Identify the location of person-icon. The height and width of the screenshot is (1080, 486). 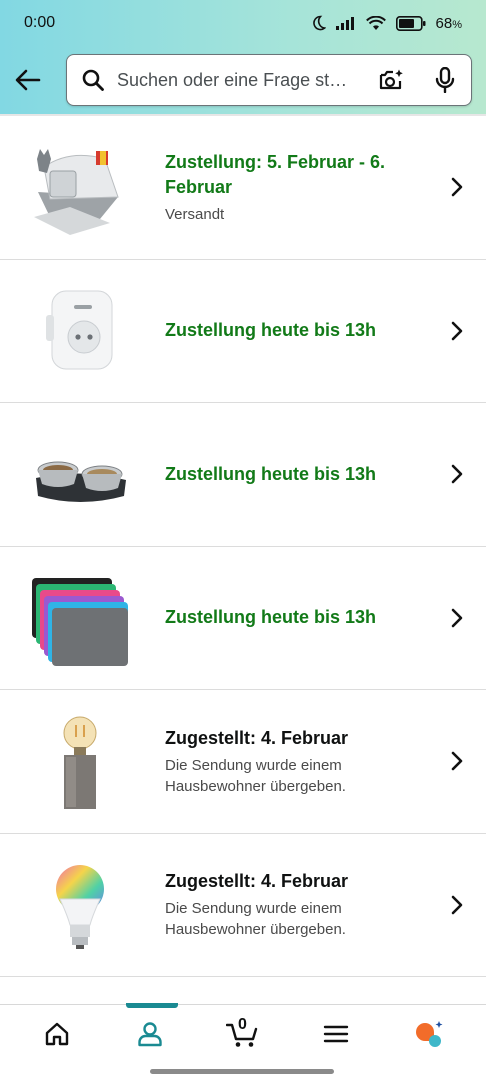
(150, 1033).